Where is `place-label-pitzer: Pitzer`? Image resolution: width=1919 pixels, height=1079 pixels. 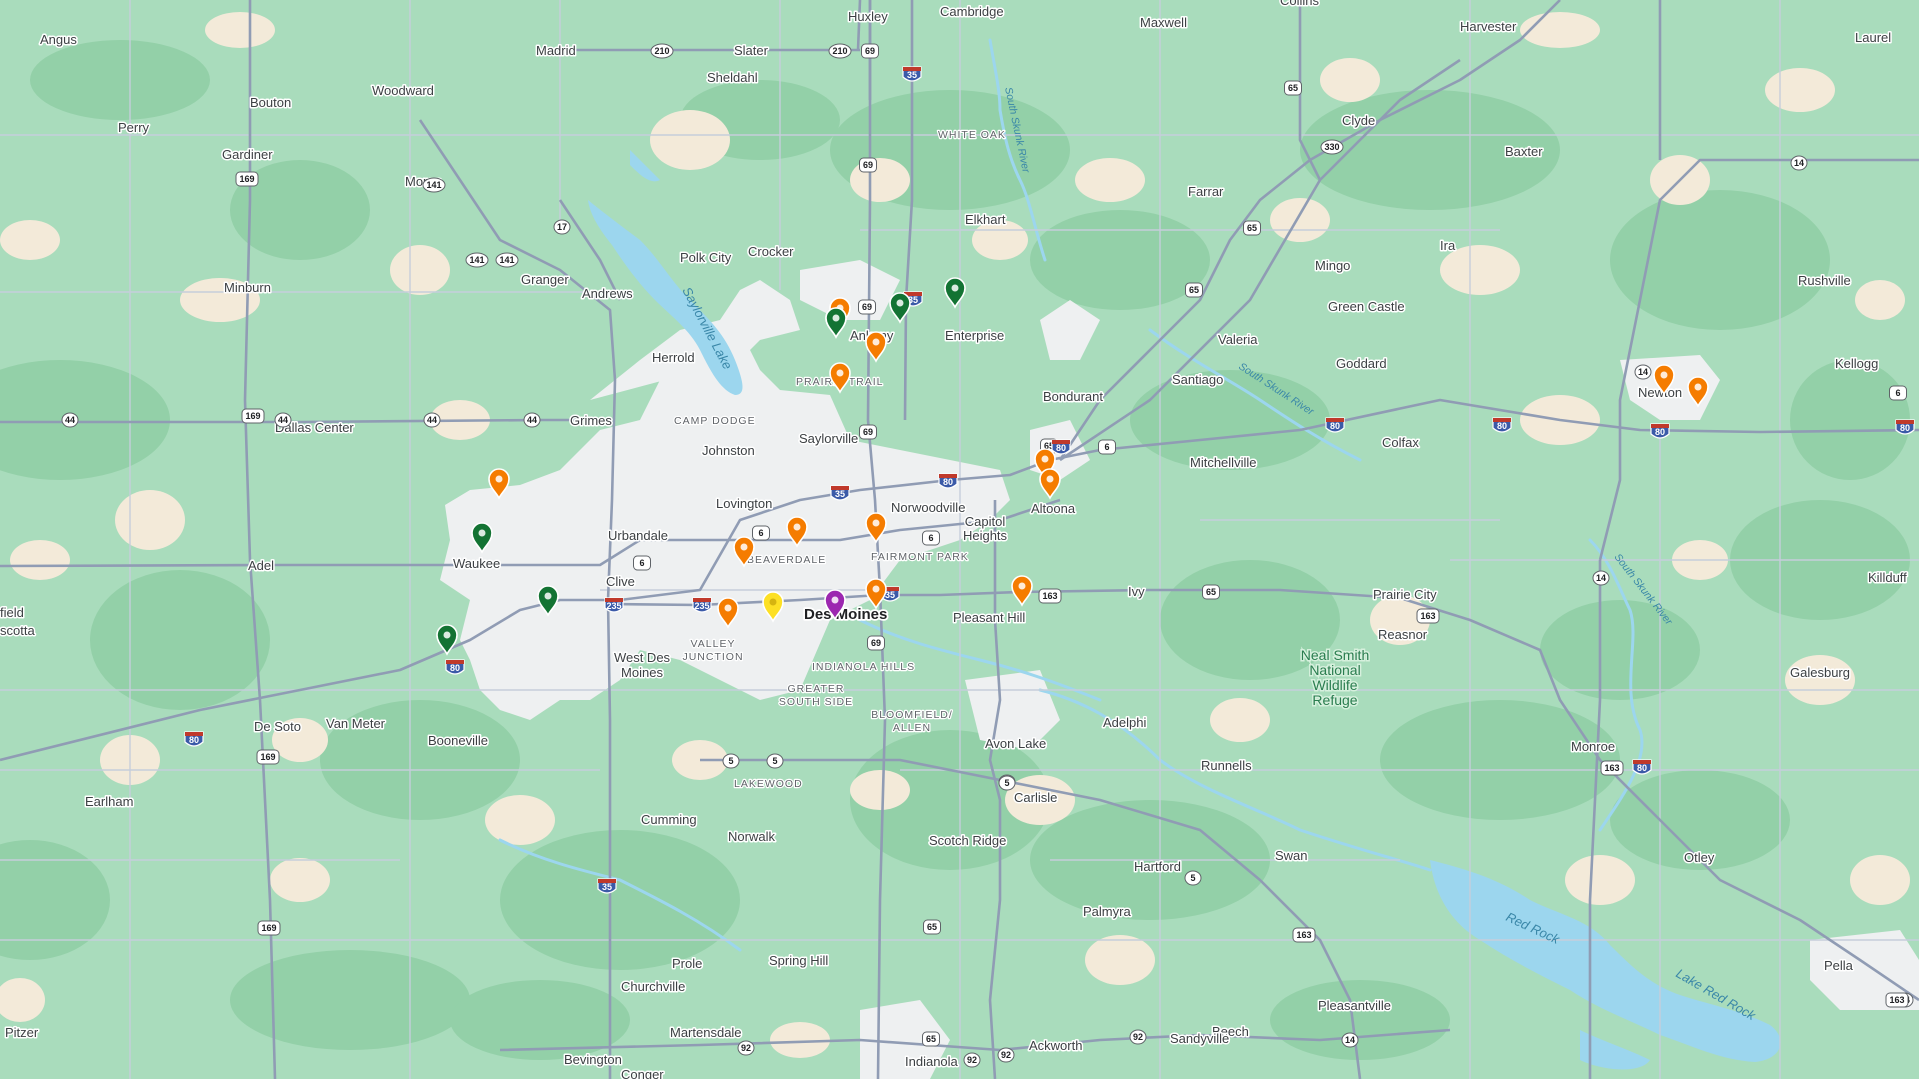
place-label-pitzer: Pitzer is located at coordinates (22, 1032).